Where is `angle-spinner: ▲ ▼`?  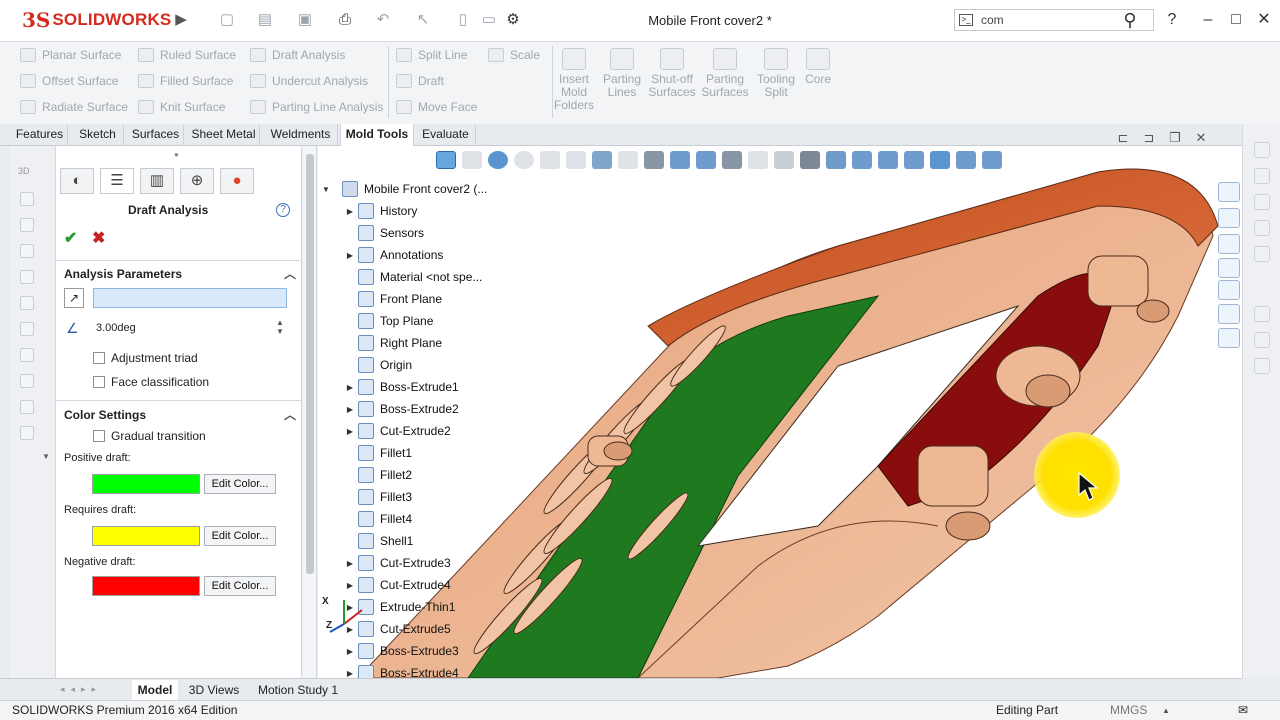
angle-spinner: ▲ ▼ is located at coordinates (280, 328).